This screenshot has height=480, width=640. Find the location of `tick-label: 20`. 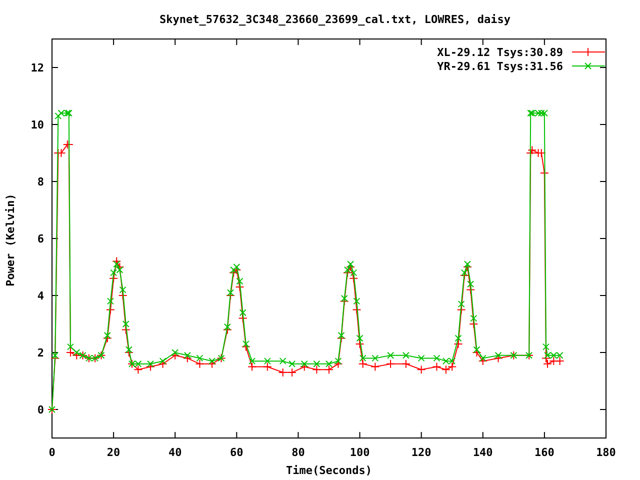

tick-label: 20 is located at coordinates (113, 452).